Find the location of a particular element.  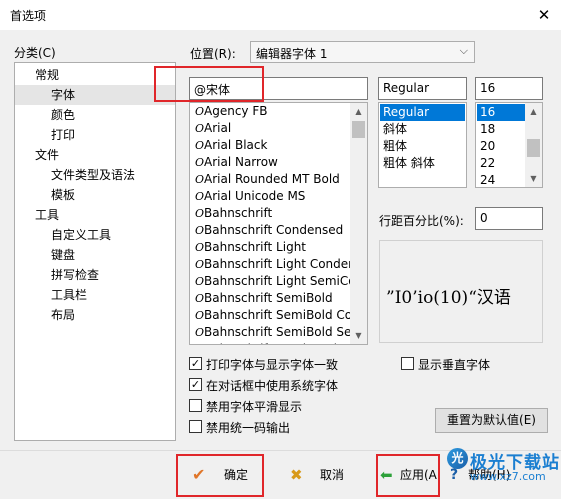

font-name: Arial is located at coordinates (218, 128).